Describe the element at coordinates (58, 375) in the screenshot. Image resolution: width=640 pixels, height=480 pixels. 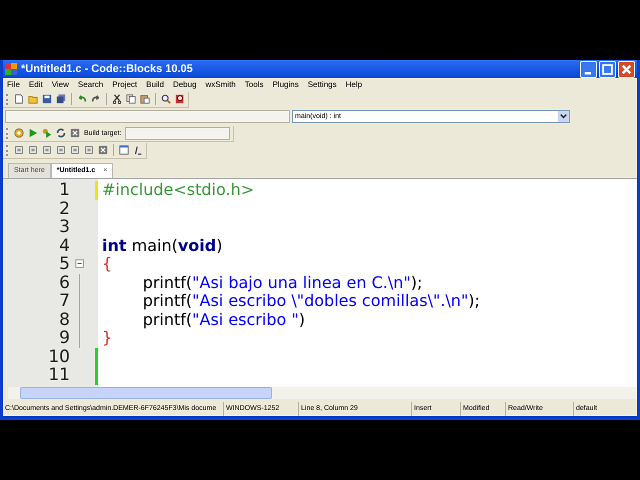
I see `line-number: 11` at that location.